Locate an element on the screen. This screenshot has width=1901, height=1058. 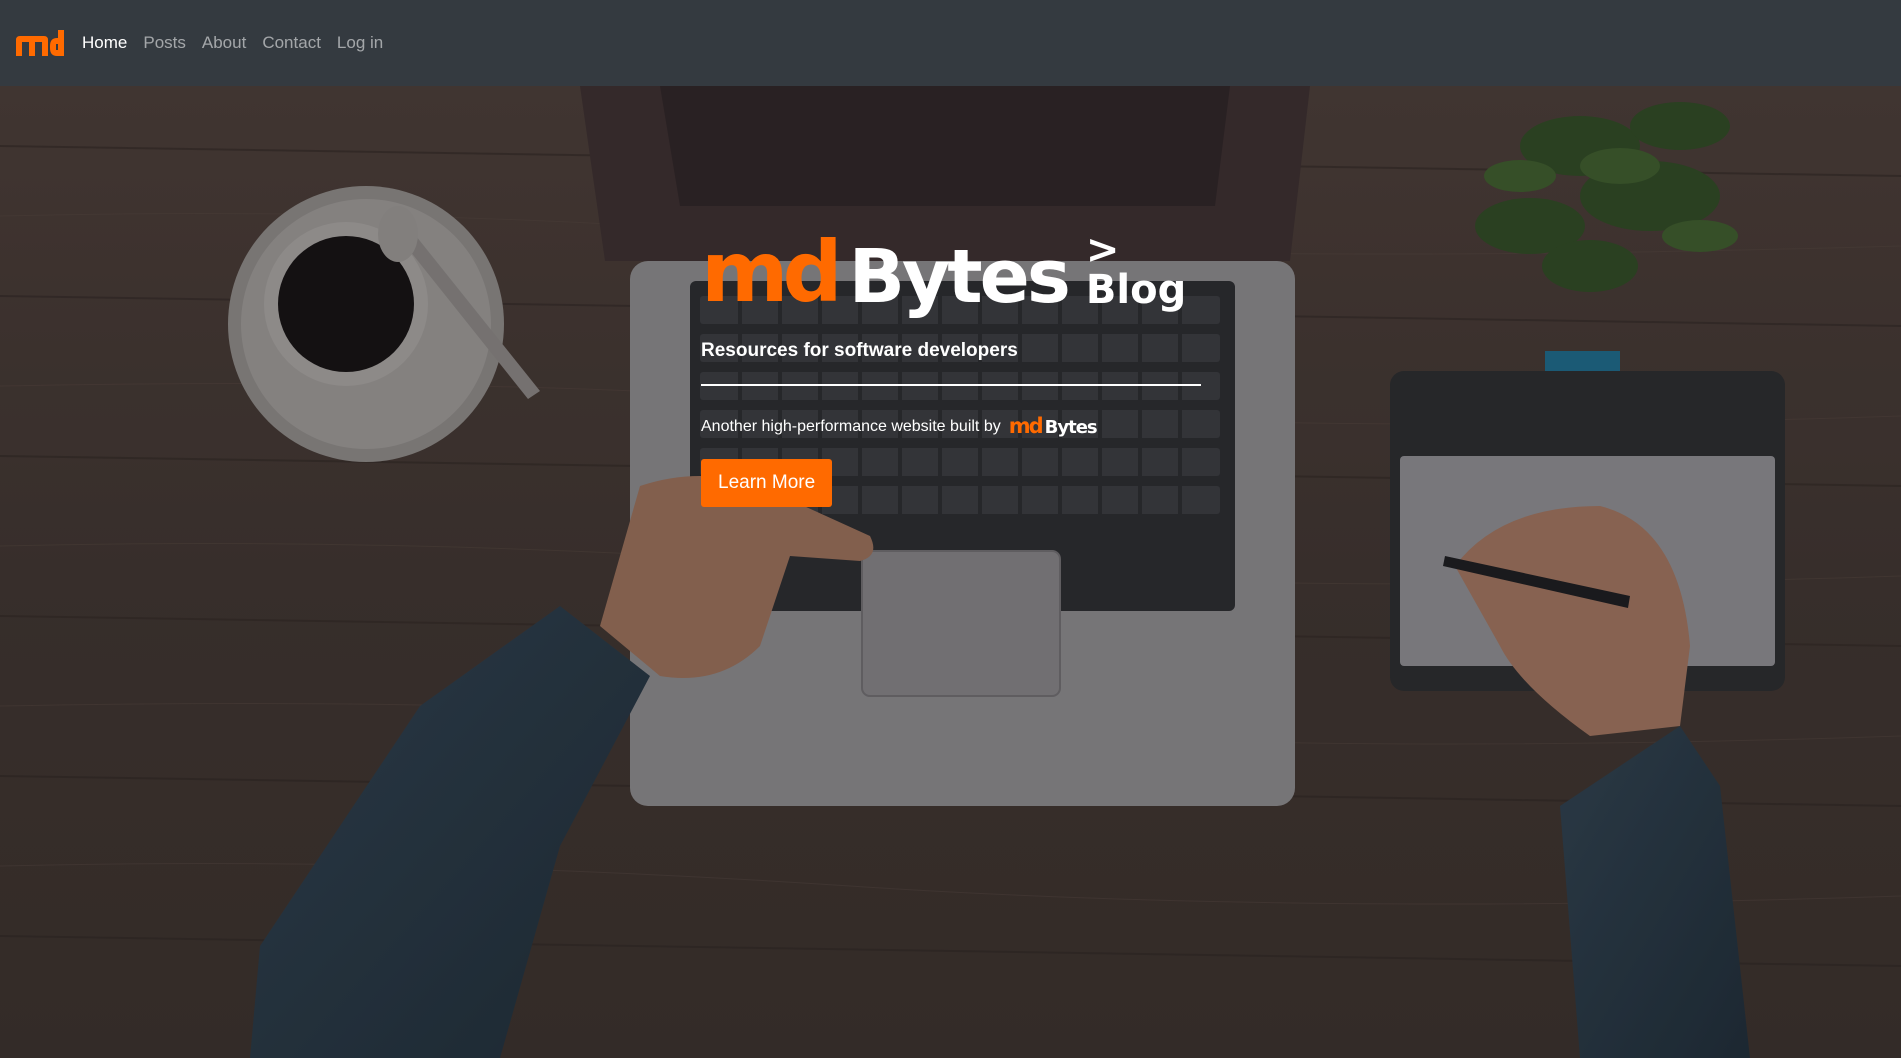
built-by-logo-bytes: Bytes is located at coordinates (1071, 427).